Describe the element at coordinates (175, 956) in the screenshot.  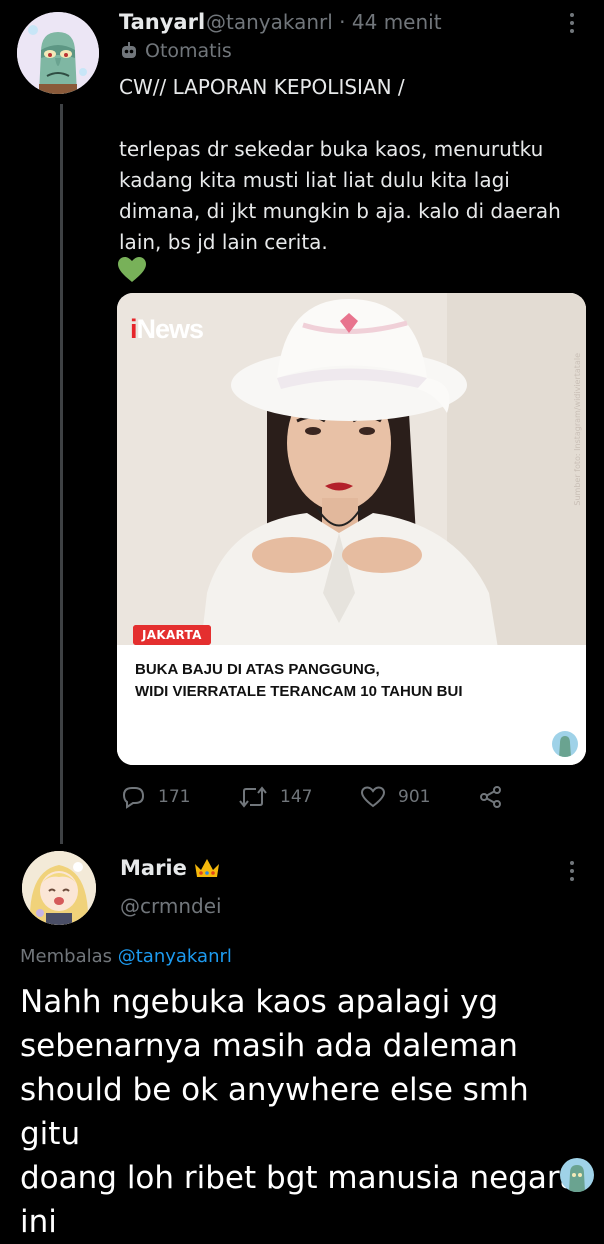
I see `replying-to-link: @tanyakanrl` at that location.